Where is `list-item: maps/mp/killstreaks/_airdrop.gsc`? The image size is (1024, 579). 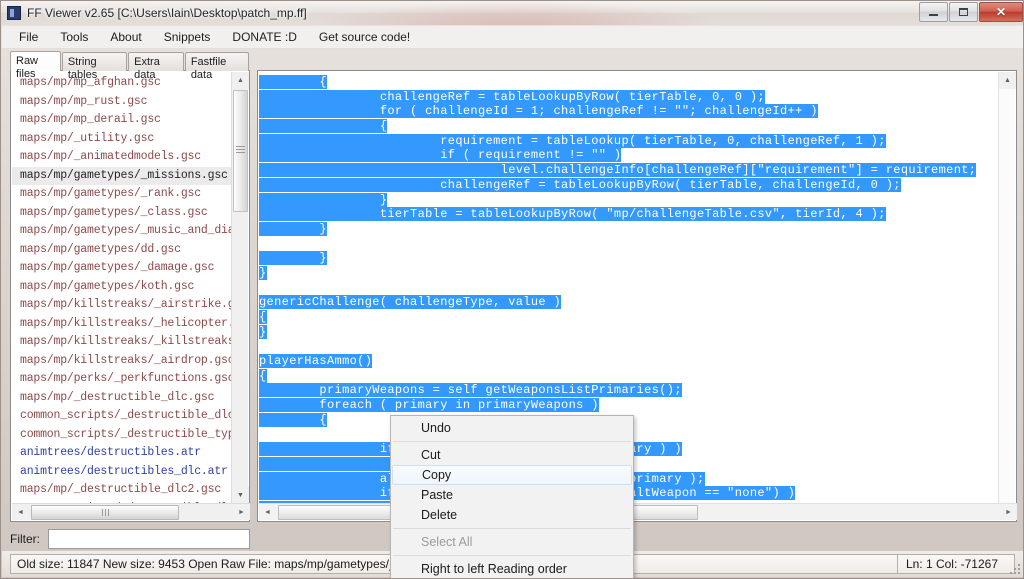
list-item: maps/mp/killstreaks/_airdrop.gsc is located at coordinates (122, 361).